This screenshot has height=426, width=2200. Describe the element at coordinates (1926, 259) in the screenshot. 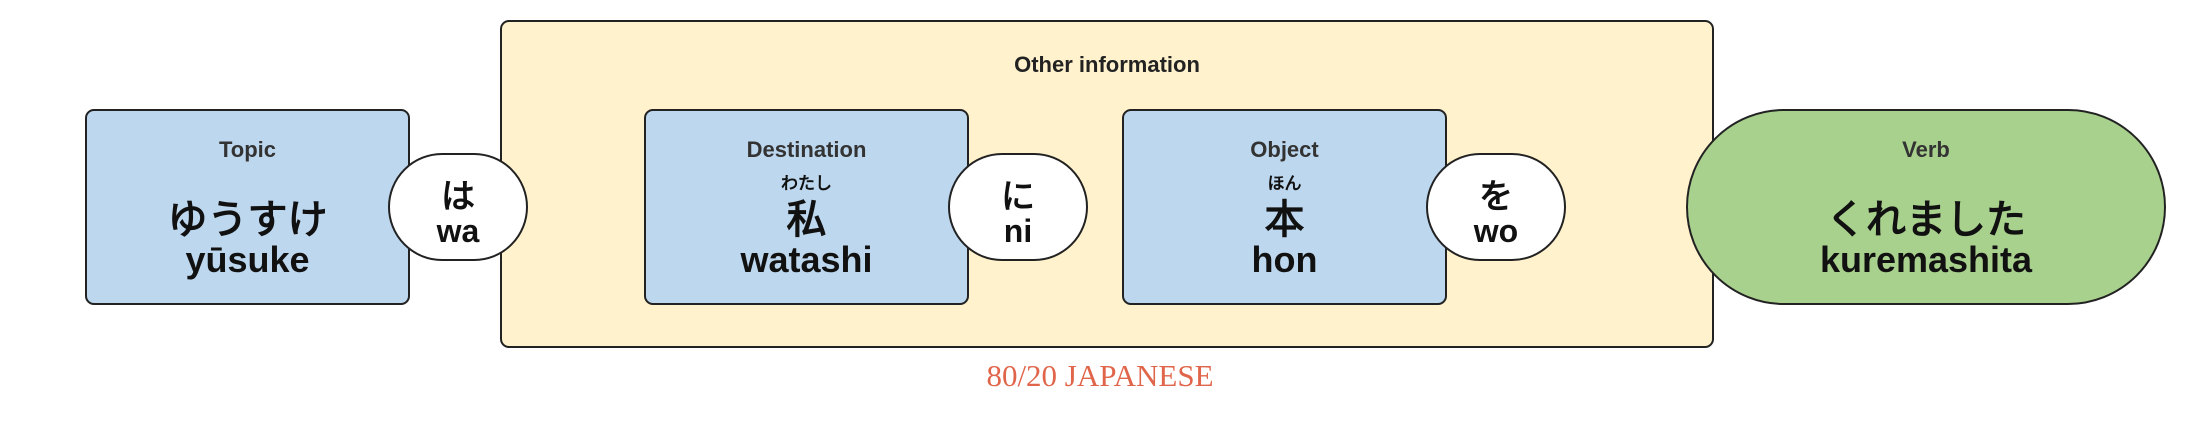

I see `verb-romaji: kuremashita` at that location.